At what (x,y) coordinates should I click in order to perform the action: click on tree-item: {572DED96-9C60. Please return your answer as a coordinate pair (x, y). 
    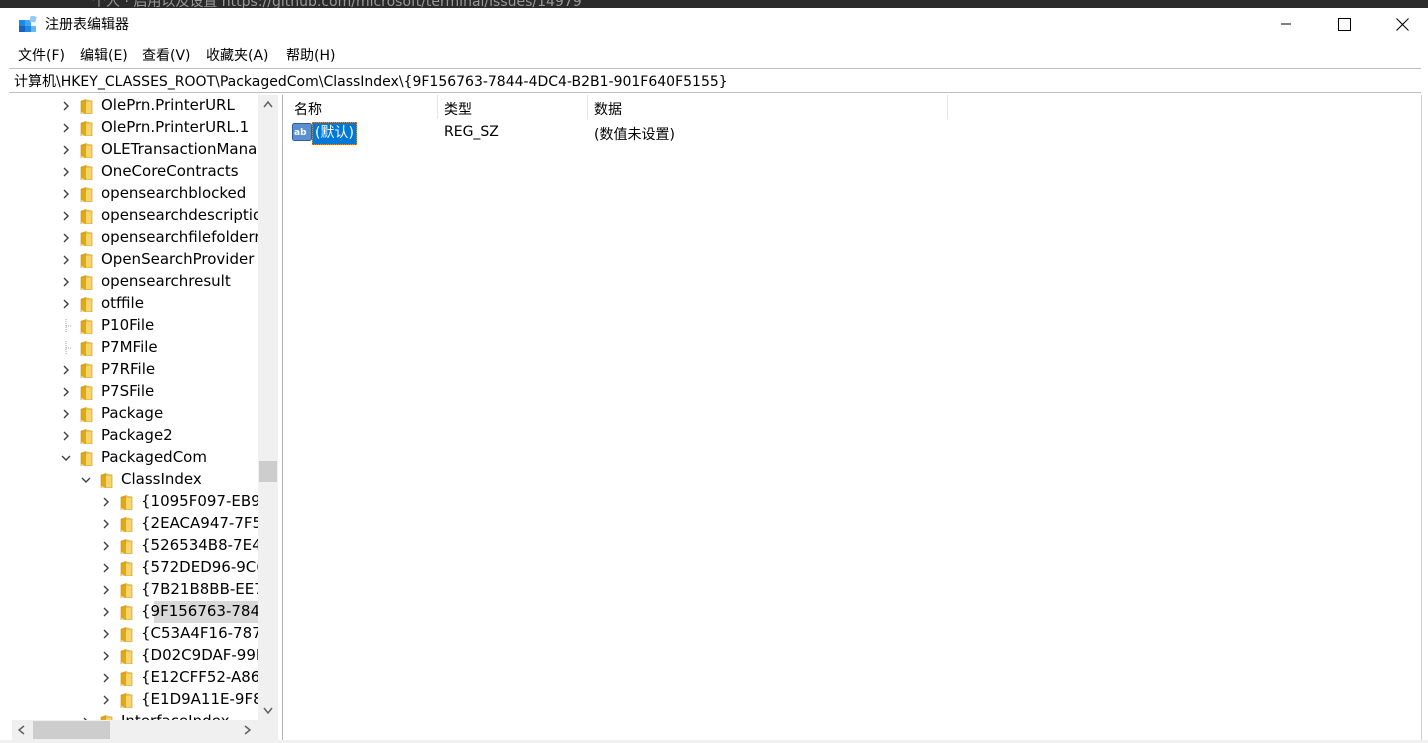
    Looking at the image, I should click on (143, 568).